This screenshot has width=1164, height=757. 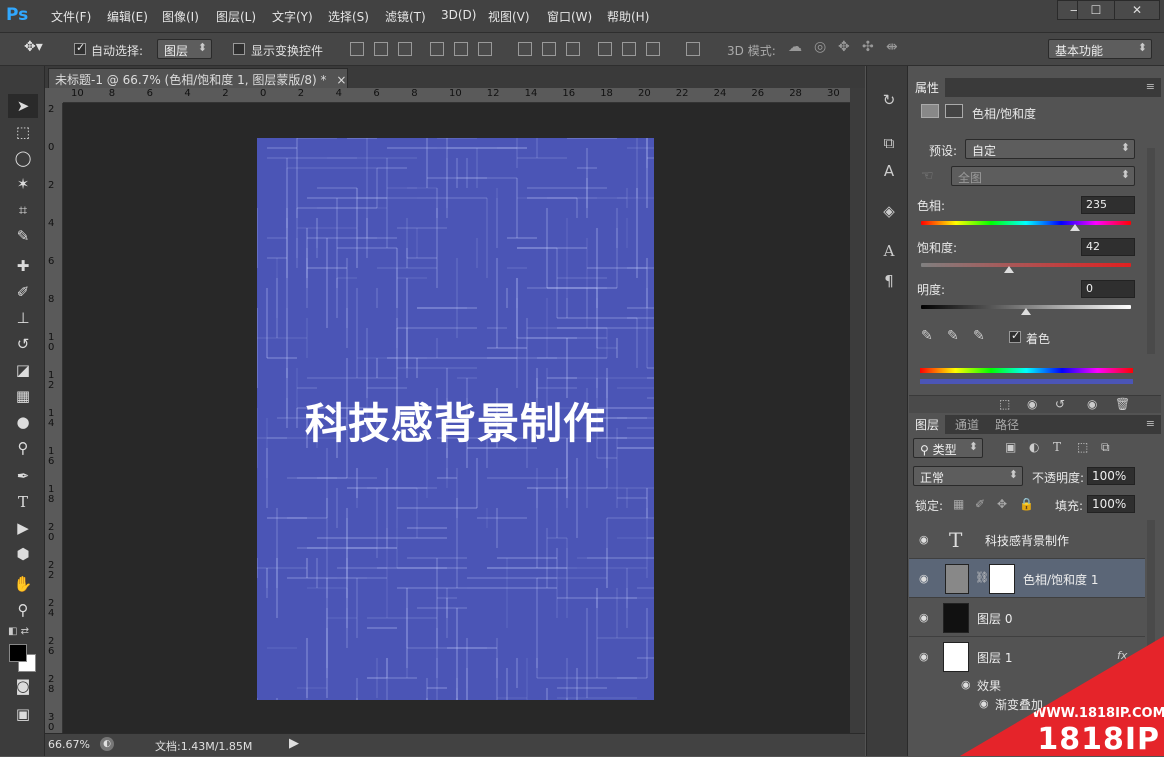 I want to click on layers-panel-menu-icon: ≡, so click(x=1150, y=423).